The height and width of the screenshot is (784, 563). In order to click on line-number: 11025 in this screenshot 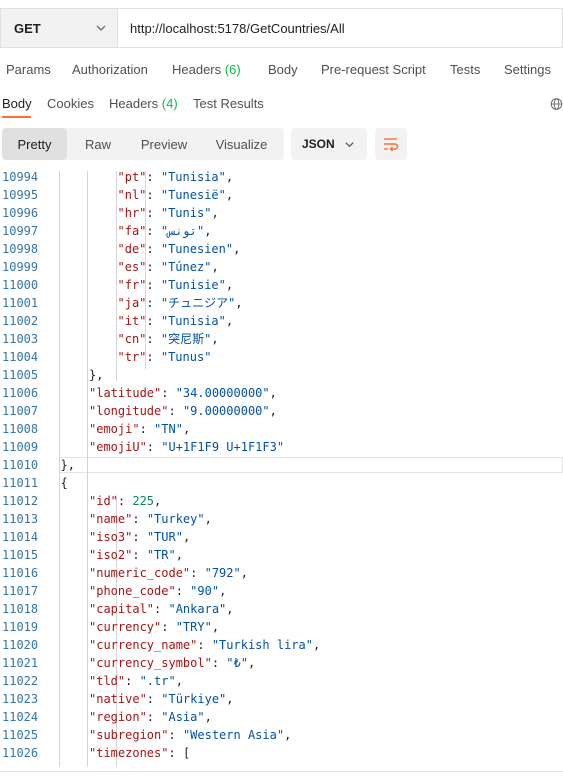, I will do `click(20, 735)`.